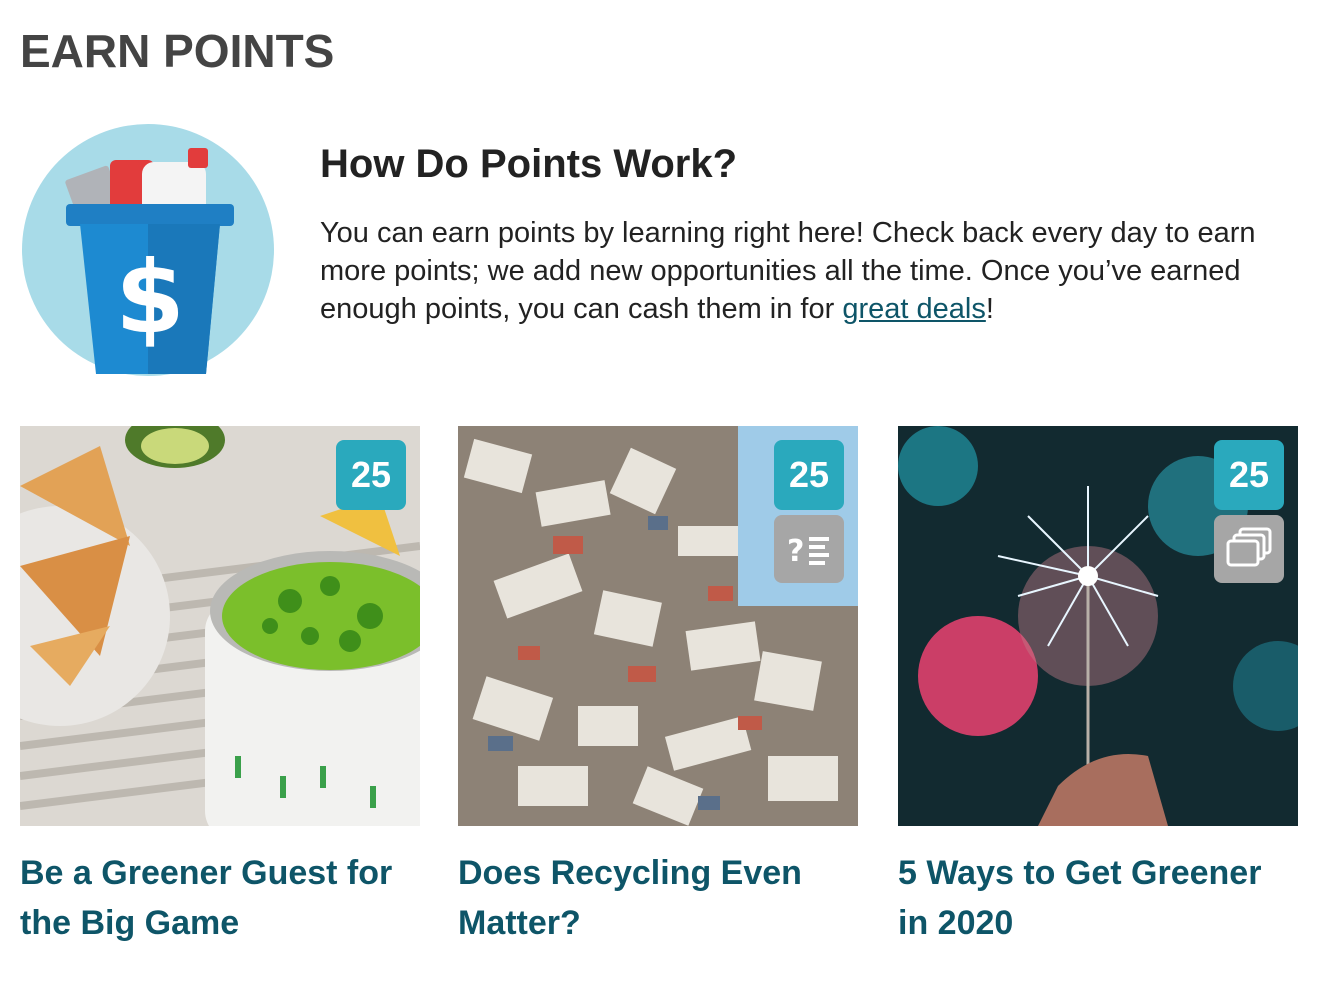  Describe the element at coordinates (177, 51) in the screenshot. I see `page-title: EARN POINTS` at that location.